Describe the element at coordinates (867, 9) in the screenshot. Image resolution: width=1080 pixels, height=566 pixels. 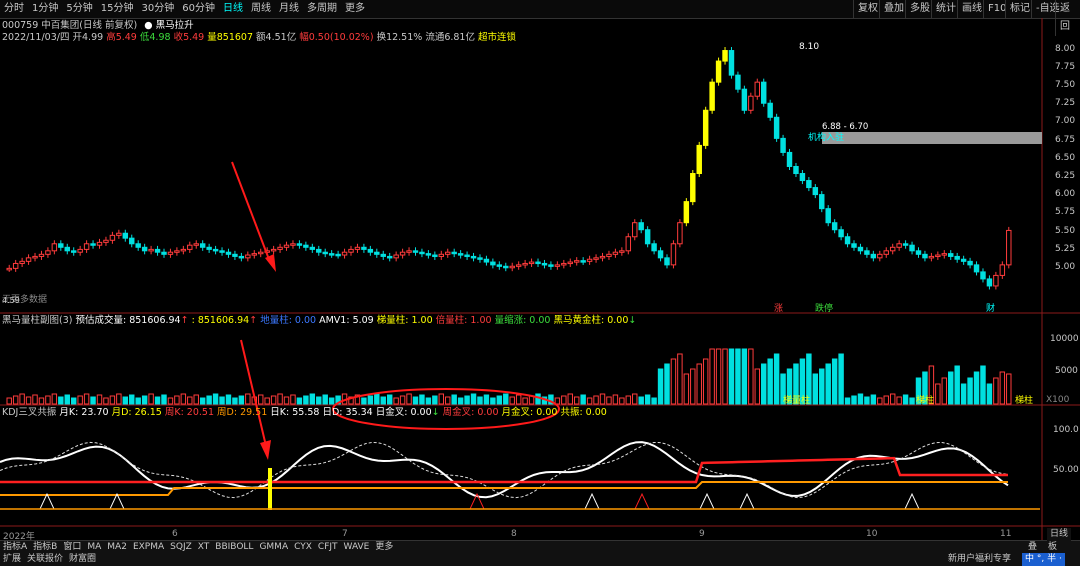
I see `restore-right-button: 复权` at that location.